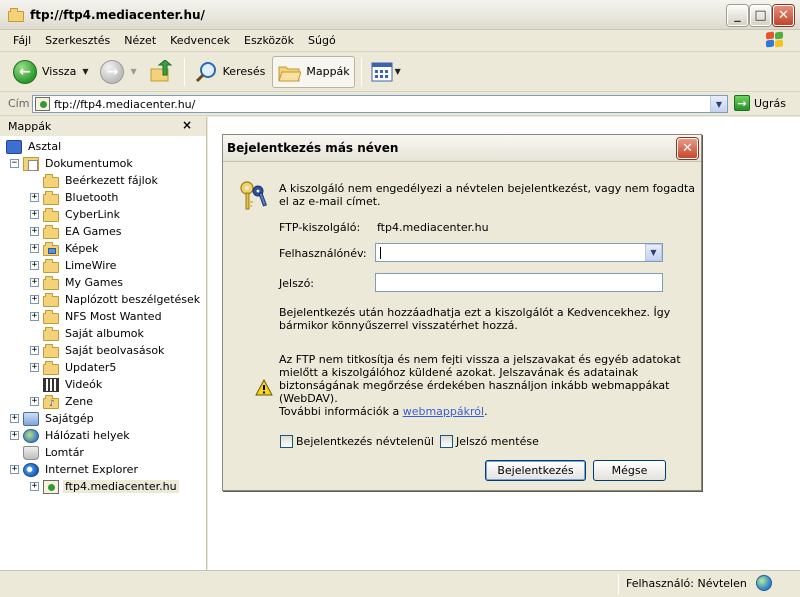 This screenshot has width=800, height=597. What do you see at coordinates (71, 435) in the screenshot?
I see `tree-item-network-places: + Hálózati helyek` at bounding box center [71, 435].